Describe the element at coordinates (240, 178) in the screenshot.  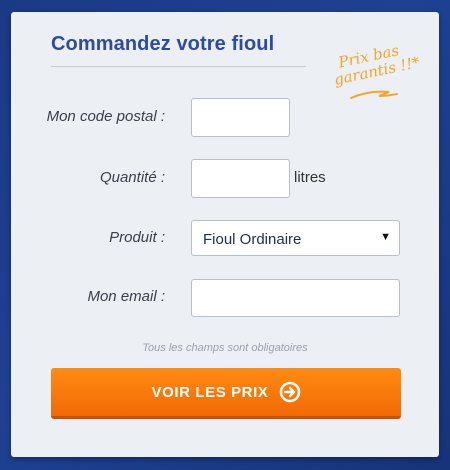
I see `quantity-input` at that location.